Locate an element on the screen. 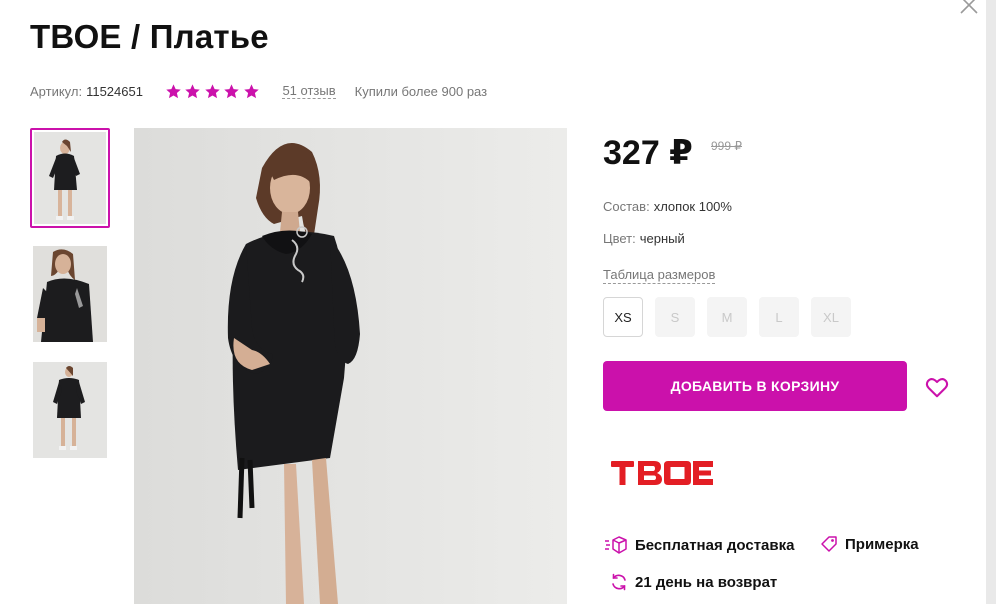  size-option-m: M is located at coordinates (727, 317).